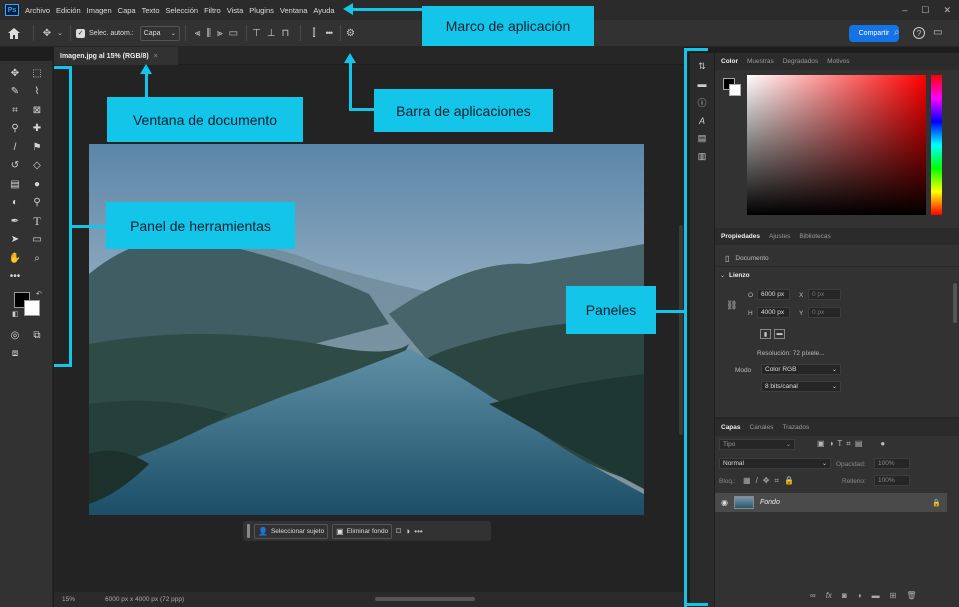  What do you see at coordinates (874, 33) in the screenshot?
I see `share-button: Compartir` at bounding box center [874, 33].